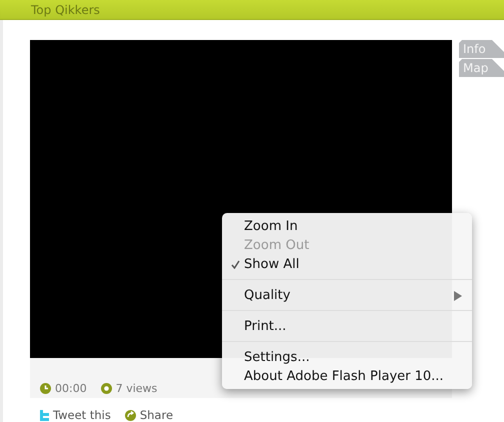 Image resolution: width=504 pixels, height=422 pixels. What do you see at coordinates (75, 415) in the screenshot?
I see `tweet-link: Tweet this` at bounding box center [75, 415].